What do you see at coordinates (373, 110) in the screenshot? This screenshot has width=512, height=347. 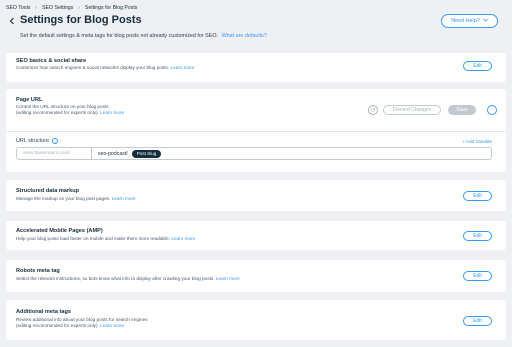 I see `reset-icon: ↺` at bounding box center [373, 110].